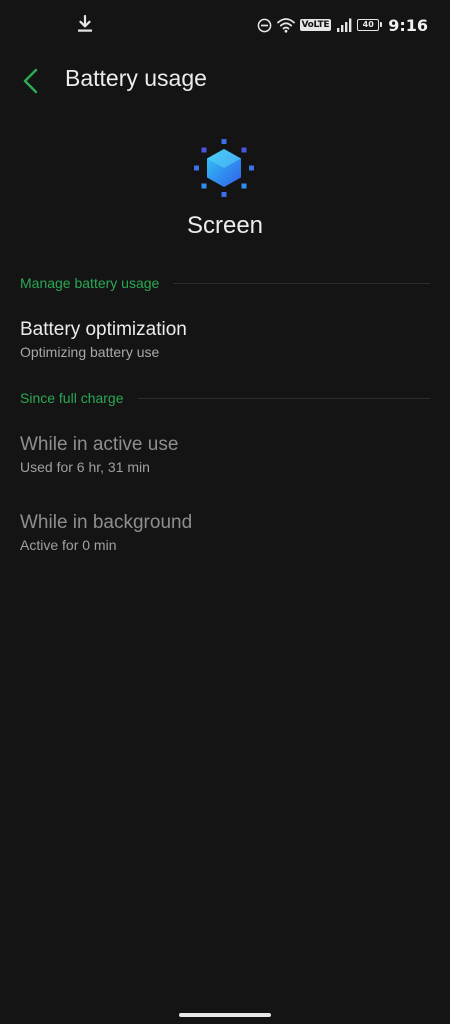 The height and width of the screenshot is (1024, 450). I want to click on title-bar: Battery usage, so click(225, 81).